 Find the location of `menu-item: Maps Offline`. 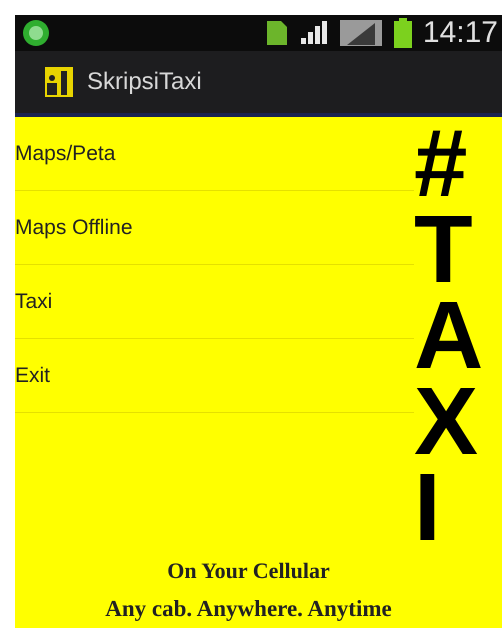

menu-item: Maps Offline is located at coordinates (214, 228).